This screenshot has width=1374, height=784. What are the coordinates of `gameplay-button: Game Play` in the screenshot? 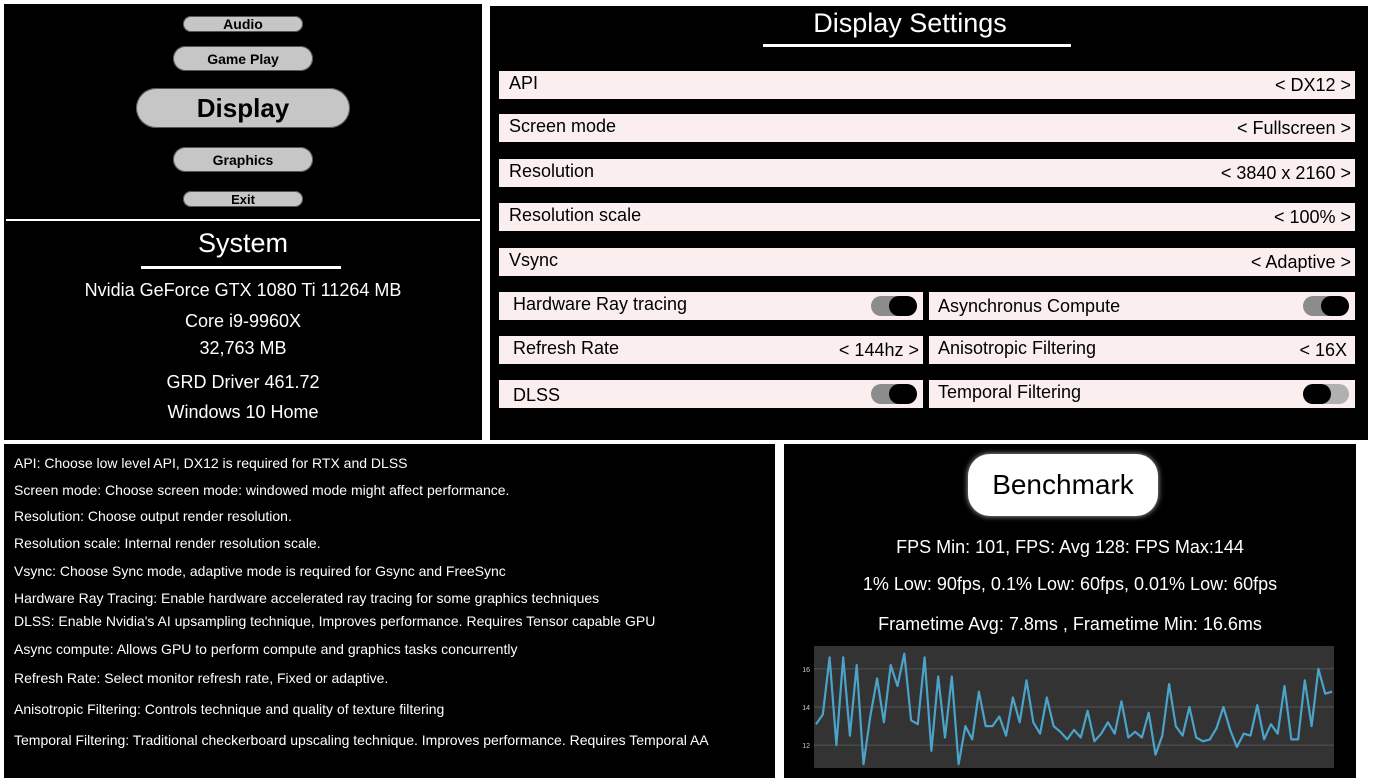 It's located at (243, 58).